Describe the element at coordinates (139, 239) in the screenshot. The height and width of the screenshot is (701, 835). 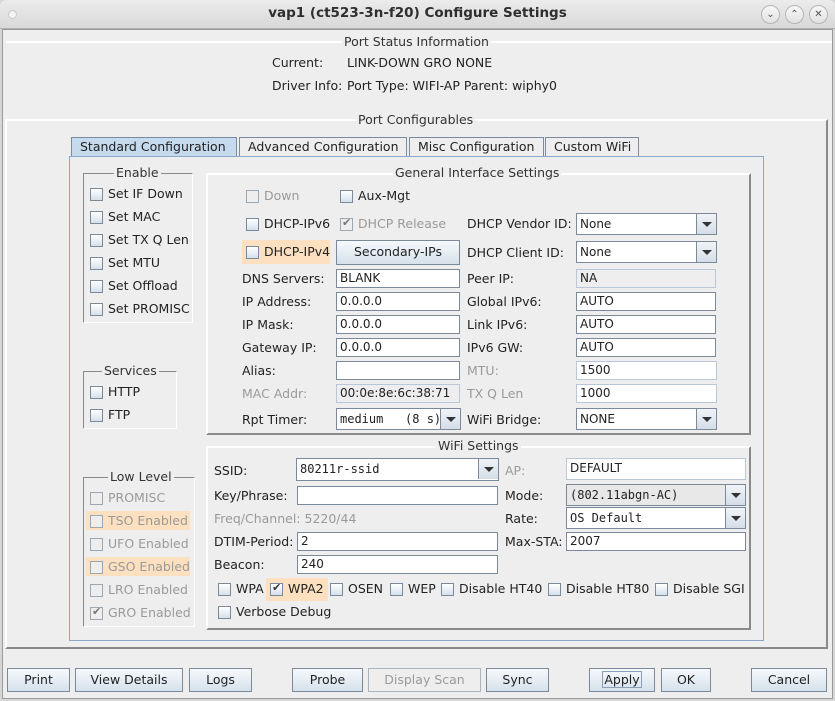
I see `set-tx-q-len-checkbox: Set TX Q Len` at that location.